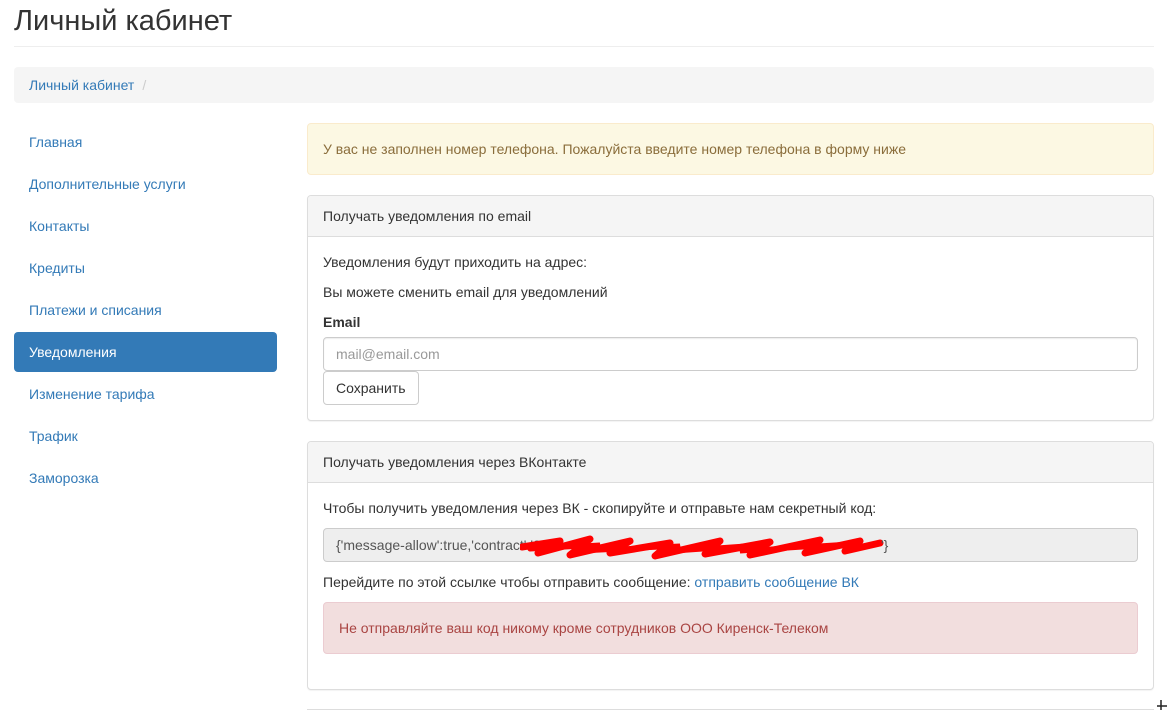 The width and height of the screenshot is (1168, 711). What do you see at coordinates (81, 85) in the screenshot?
I see `breadcrumb-item-cabinet: Личный кабинет` at bounding box center [81, 85].